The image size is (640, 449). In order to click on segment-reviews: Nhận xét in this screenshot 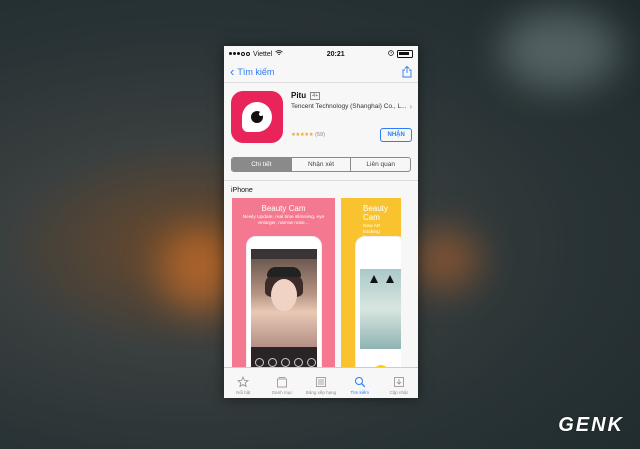, I will do `click(322, 164)`.